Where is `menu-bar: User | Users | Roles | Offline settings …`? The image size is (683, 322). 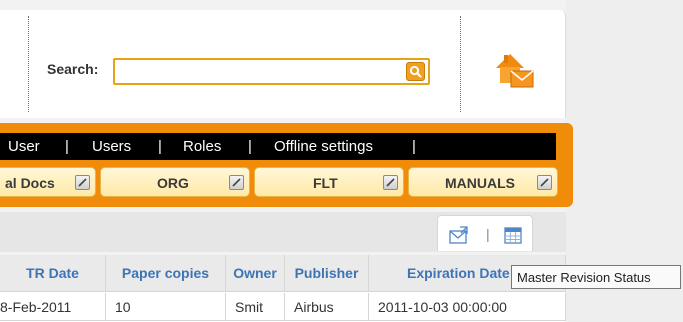 menu-bar: User | Users | Roles | Offline settings … is located at coordinates (278, 146).